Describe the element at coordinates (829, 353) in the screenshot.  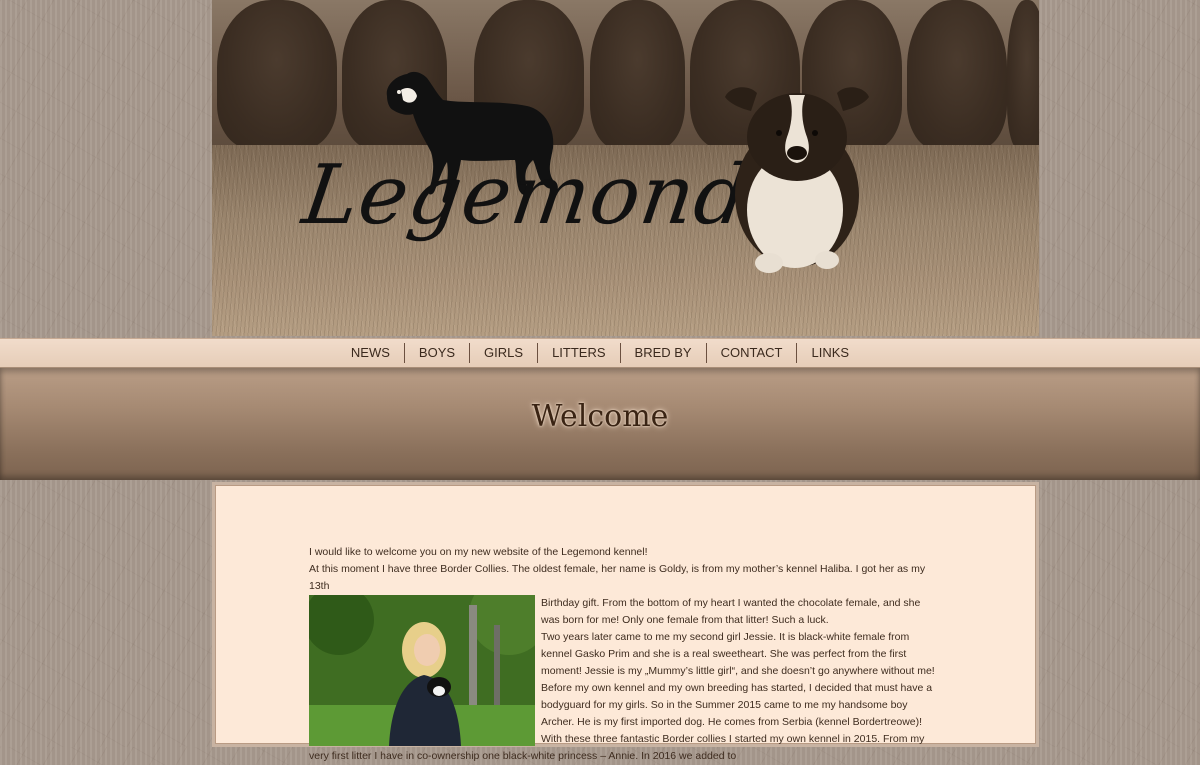
I see `nav-item-links: LINKS` at that location.